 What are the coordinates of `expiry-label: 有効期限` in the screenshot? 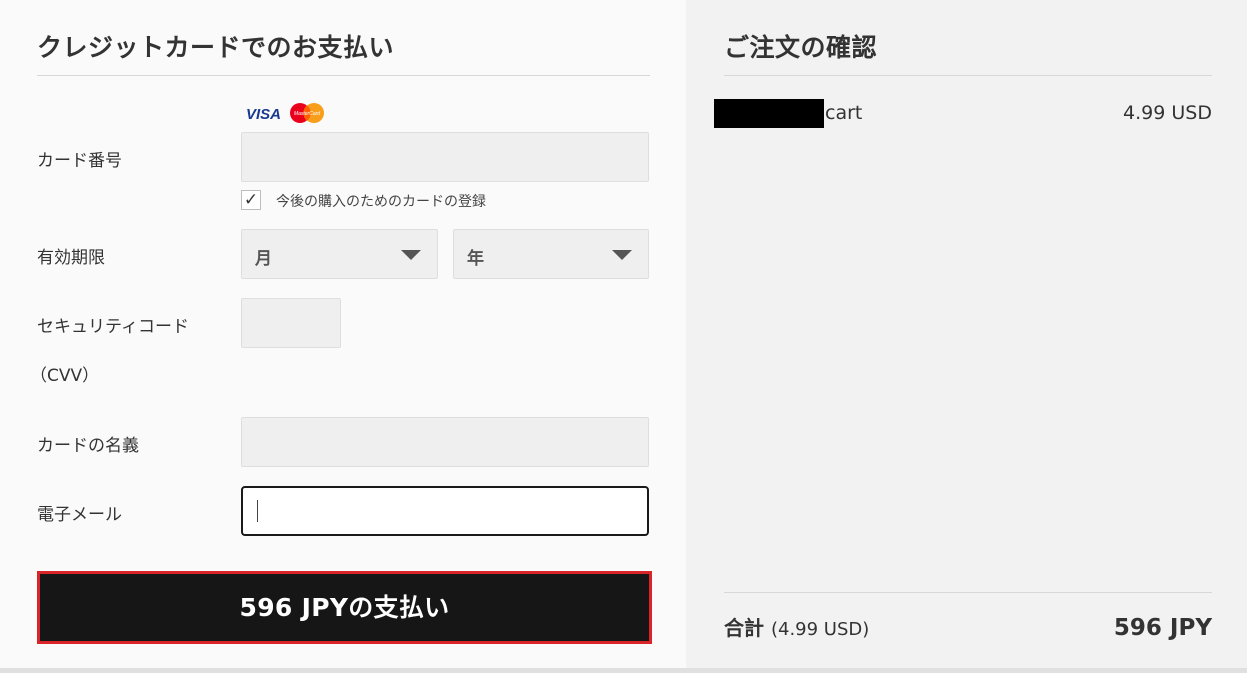 It's located at (71, 258).